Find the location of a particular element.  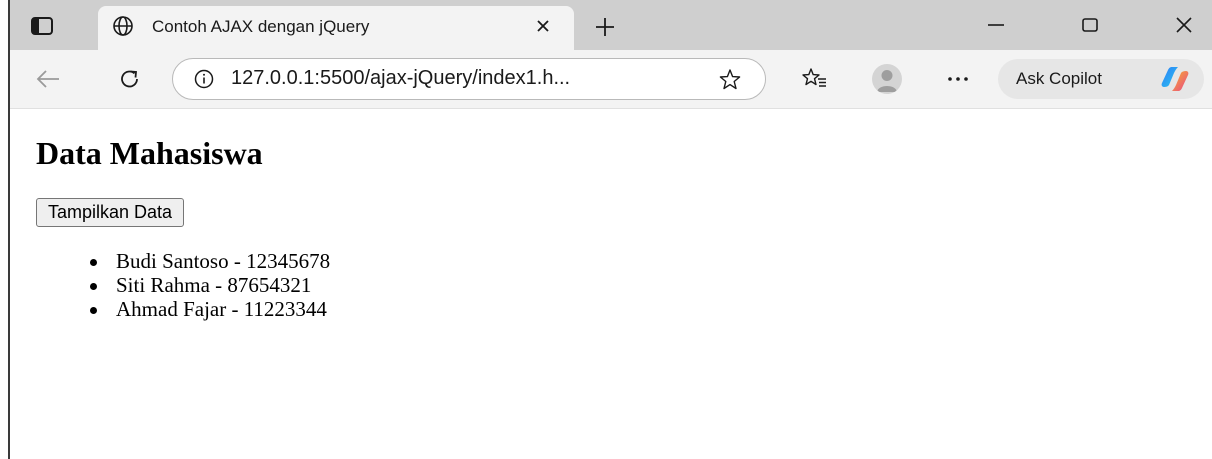

back-button is located at coordinates (48, 79).